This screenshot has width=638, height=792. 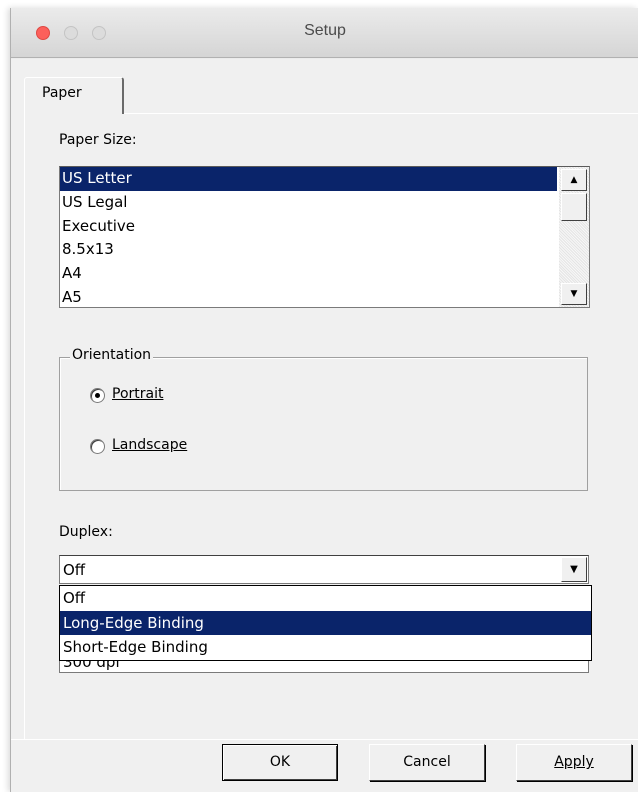 I want to click on chevron-down-icon: ▼, so click(x=574, y=569).